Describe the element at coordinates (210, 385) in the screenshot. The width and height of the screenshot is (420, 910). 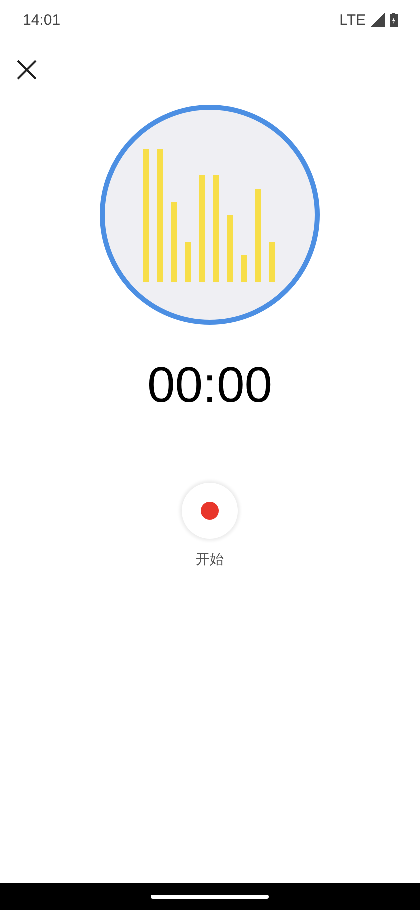
I see `timer: 00:00` at that location.